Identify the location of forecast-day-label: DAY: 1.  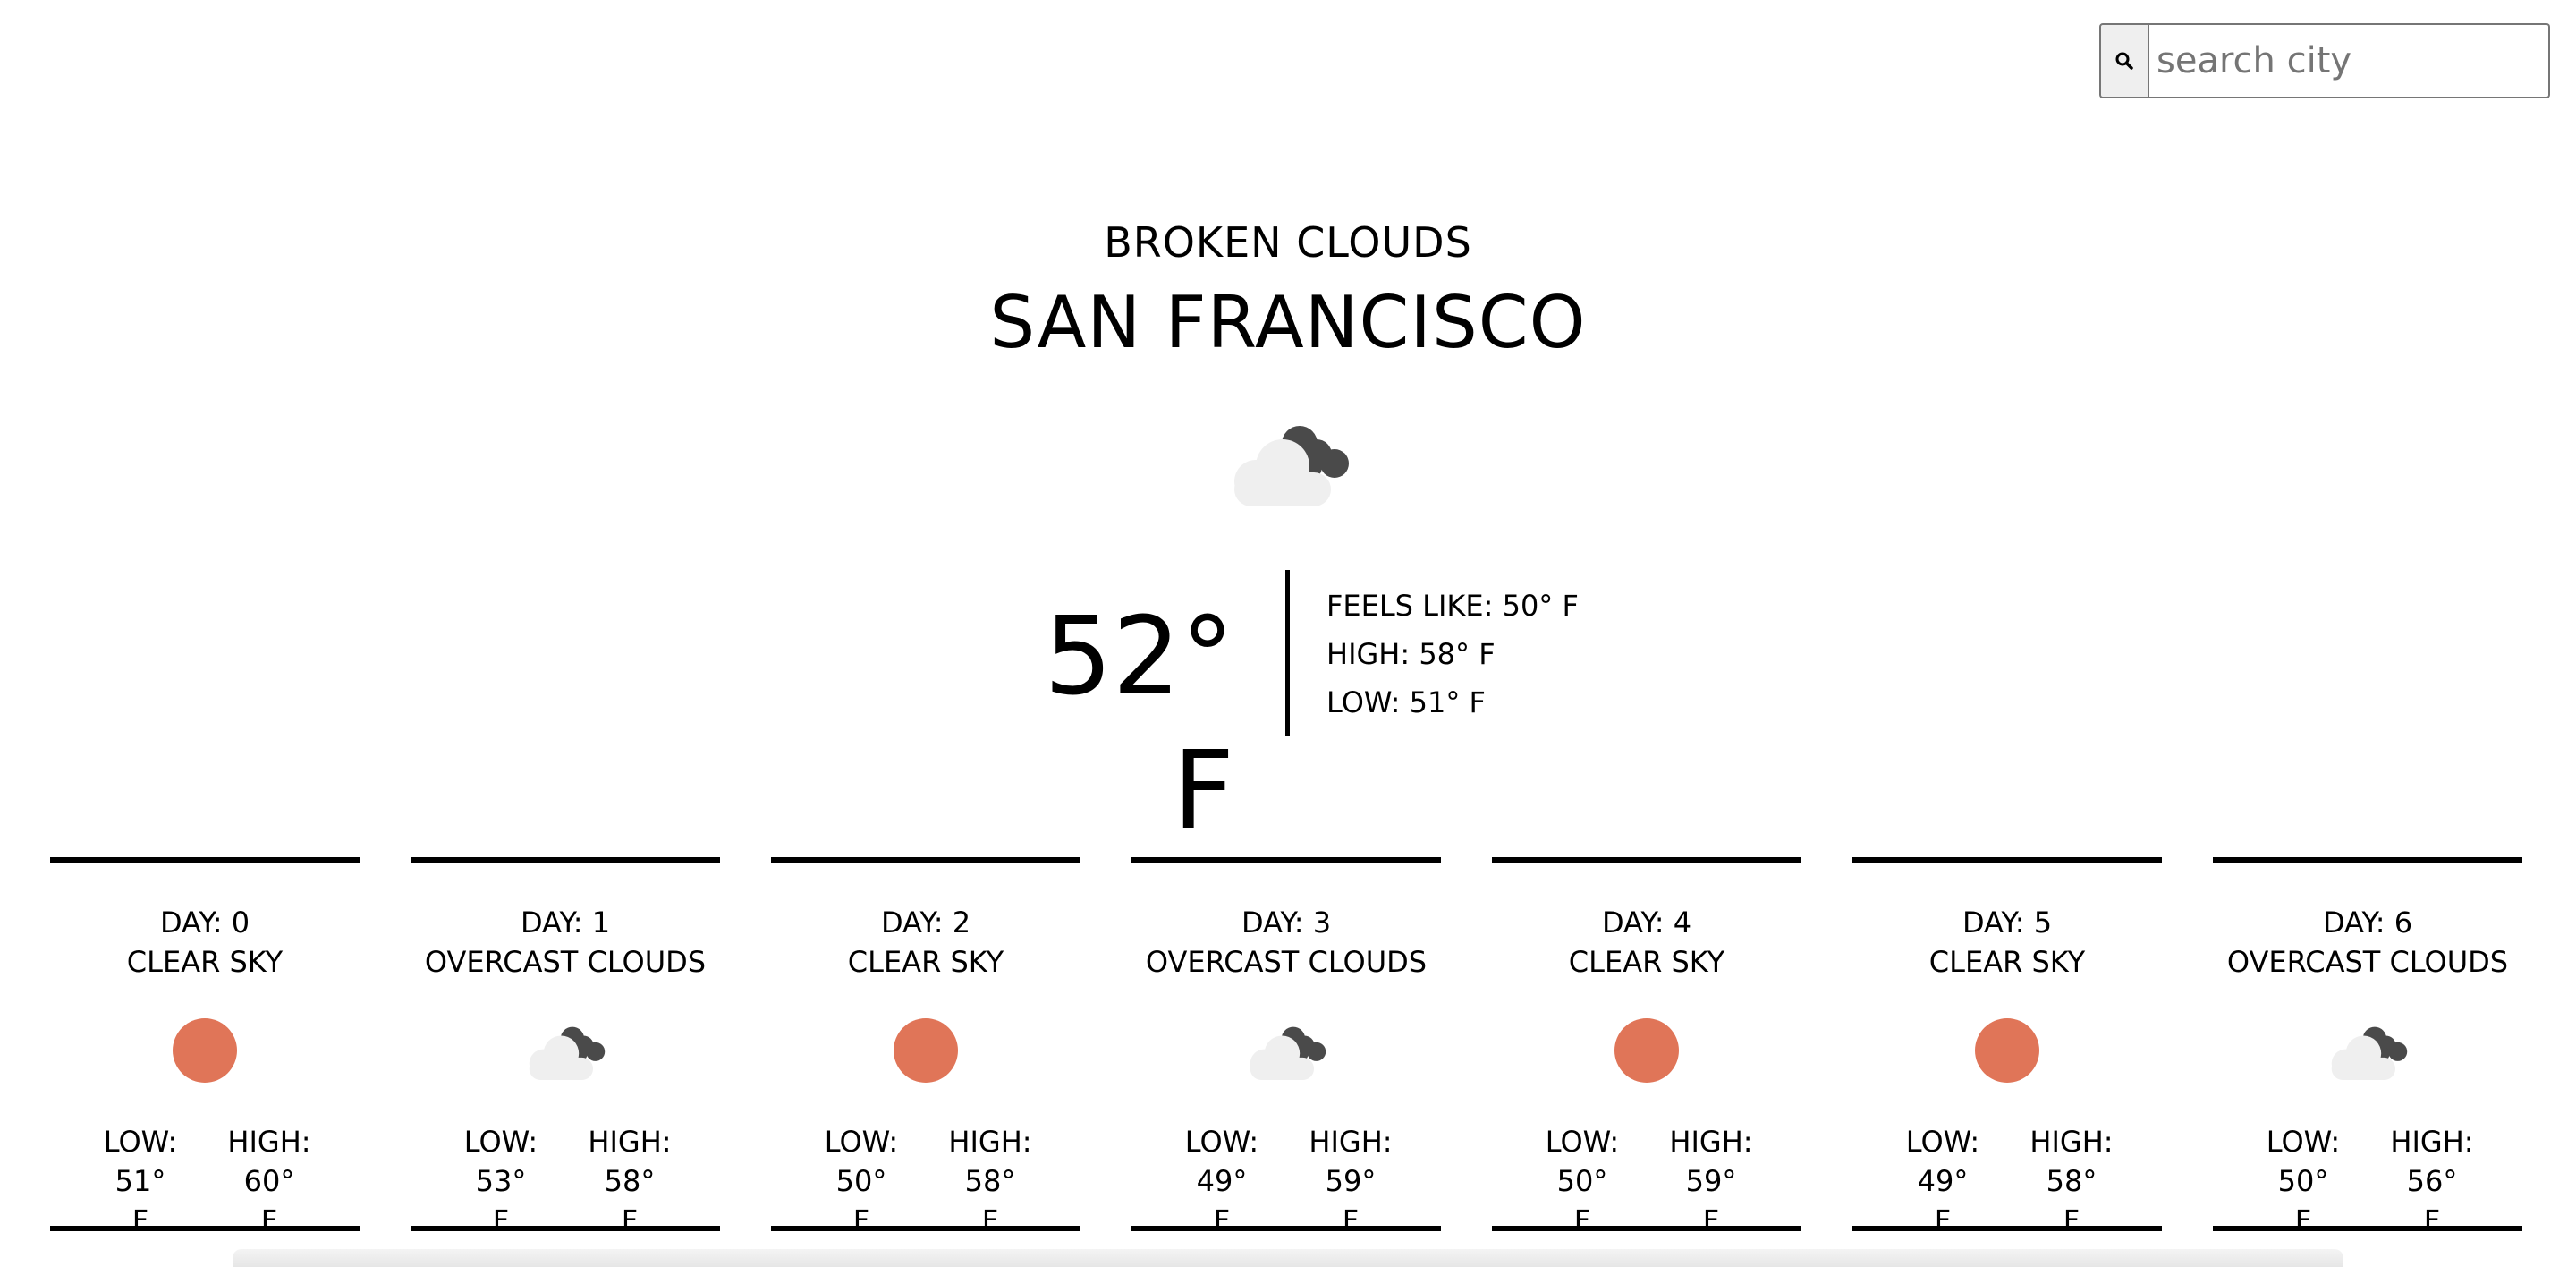
(565, 923).